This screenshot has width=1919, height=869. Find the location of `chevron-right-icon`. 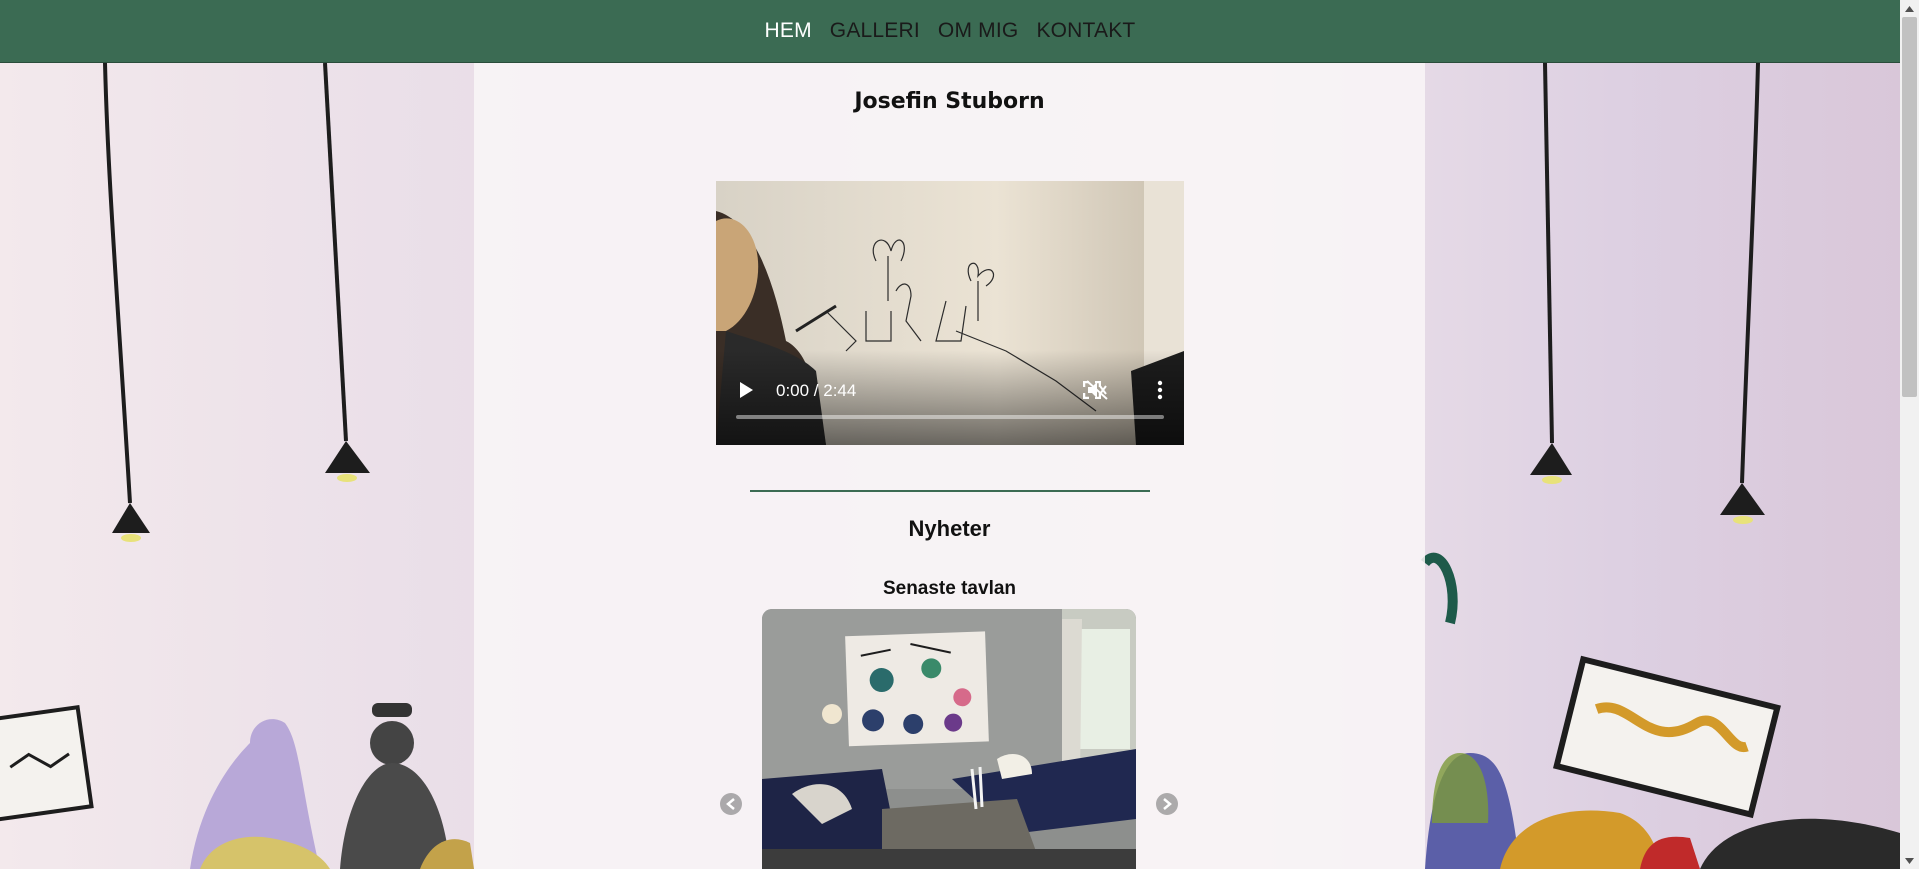

chevron-right-icon is located at coordinates (1167, 804).